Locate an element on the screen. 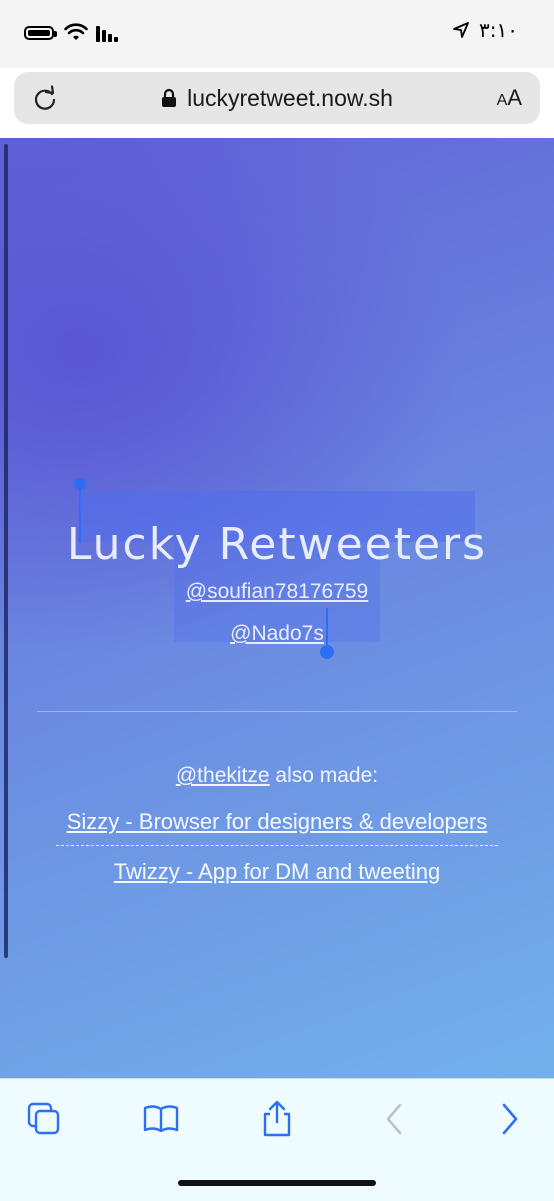  address-bar: luckyretweet.now.sh AA is located at coordinates (277, 98).